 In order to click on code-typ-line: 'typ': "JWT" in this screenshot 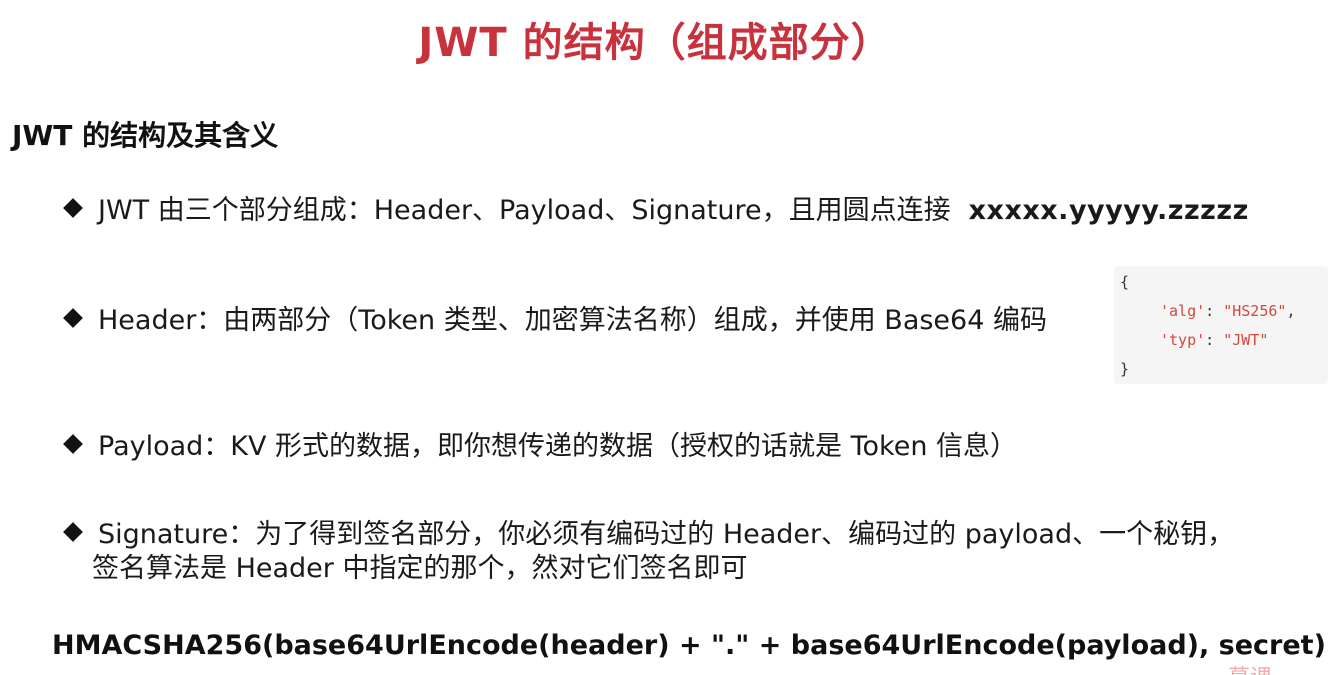, I will do `click(1214, 340)`.